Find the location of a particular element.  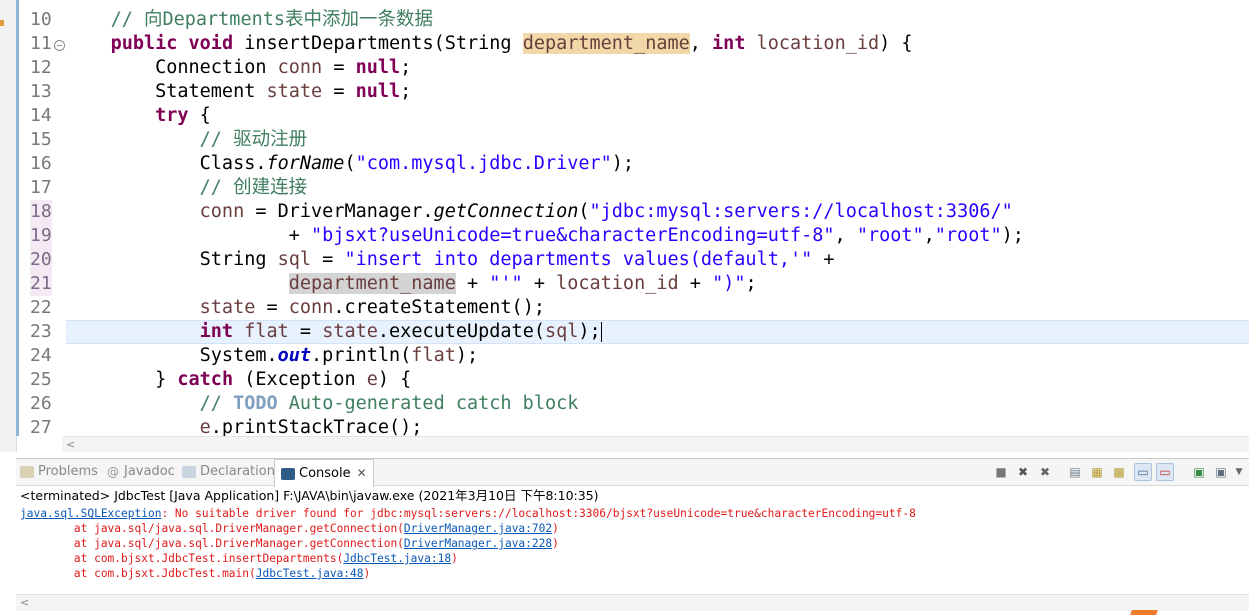

current-code-line: int flat = state.executeUpdate(sql); is located at coordinates (657, 332).